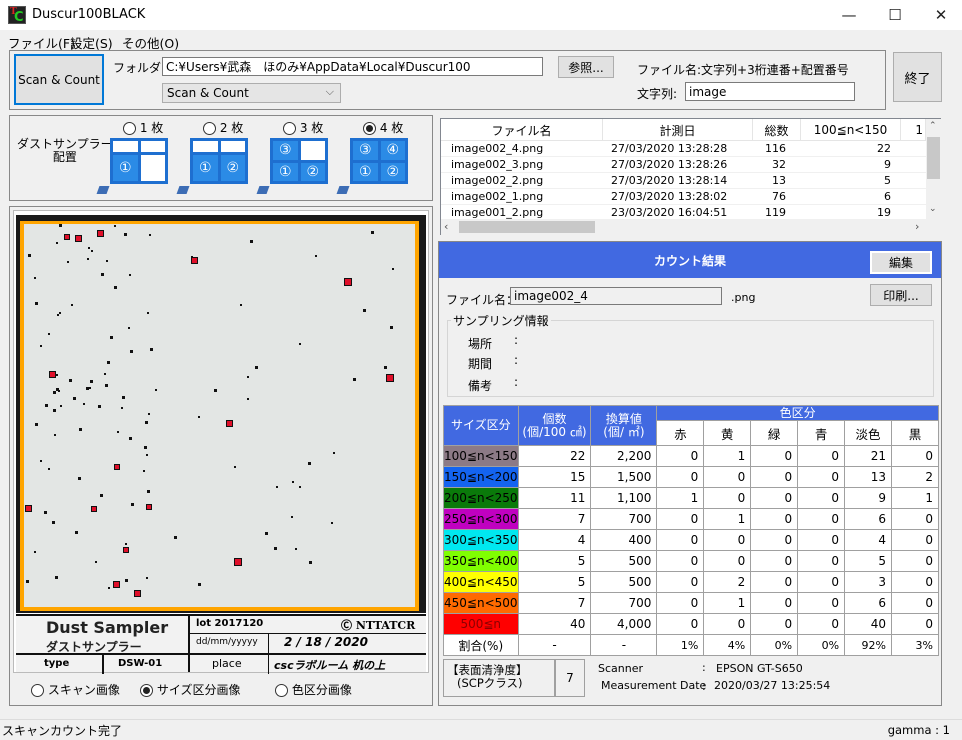 The image size is (962, 740). I want to click on layout-radio-1: 1 枚, so click(143, 127).